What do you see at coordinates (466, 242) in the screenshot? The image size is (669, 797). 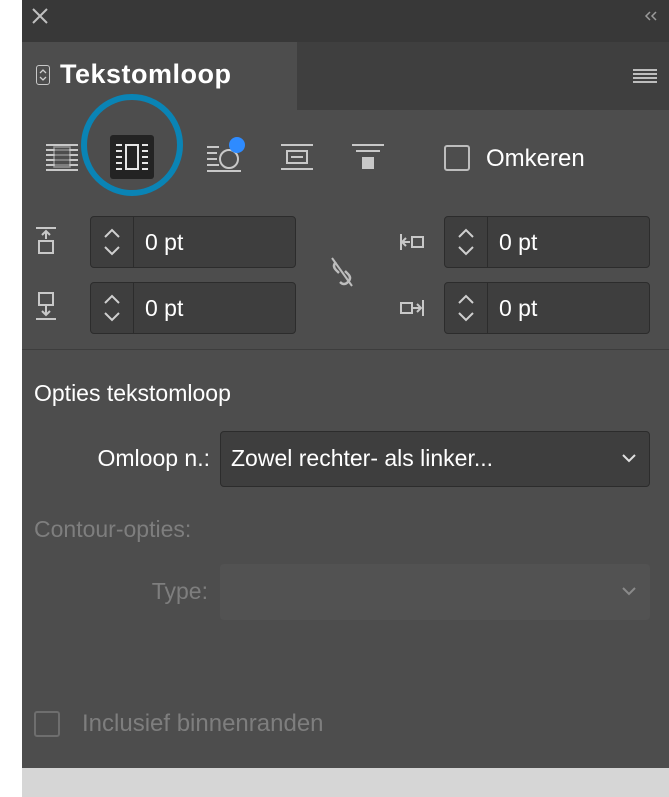 I see `left-offset-stepper` at bounding box center [466, 242].